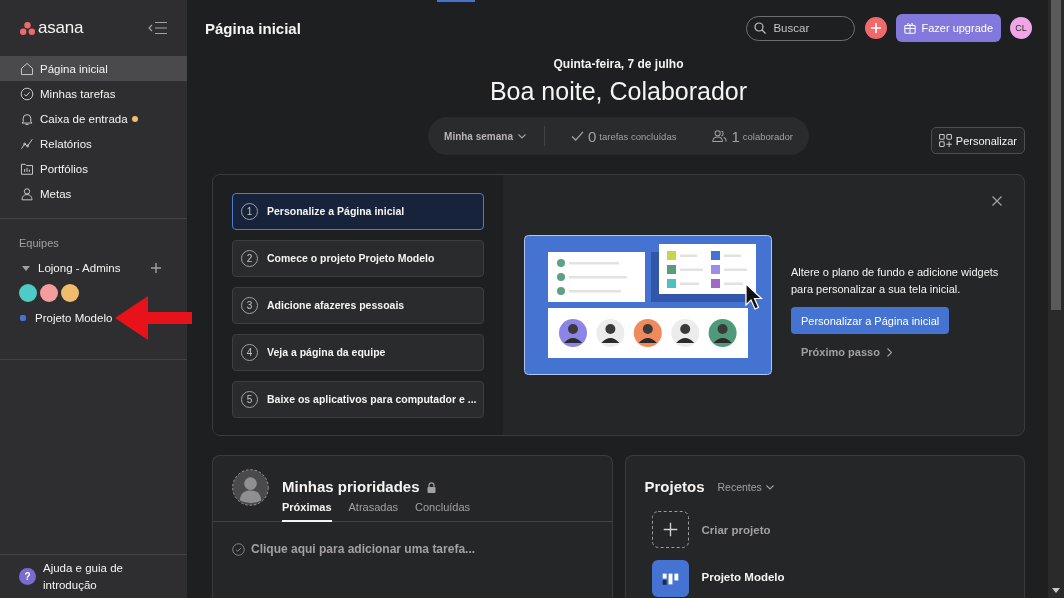 This screenshot has width=1064, height=598. I want to click on greeting-title: Boa noite, Colaborador, so click(618, 91).